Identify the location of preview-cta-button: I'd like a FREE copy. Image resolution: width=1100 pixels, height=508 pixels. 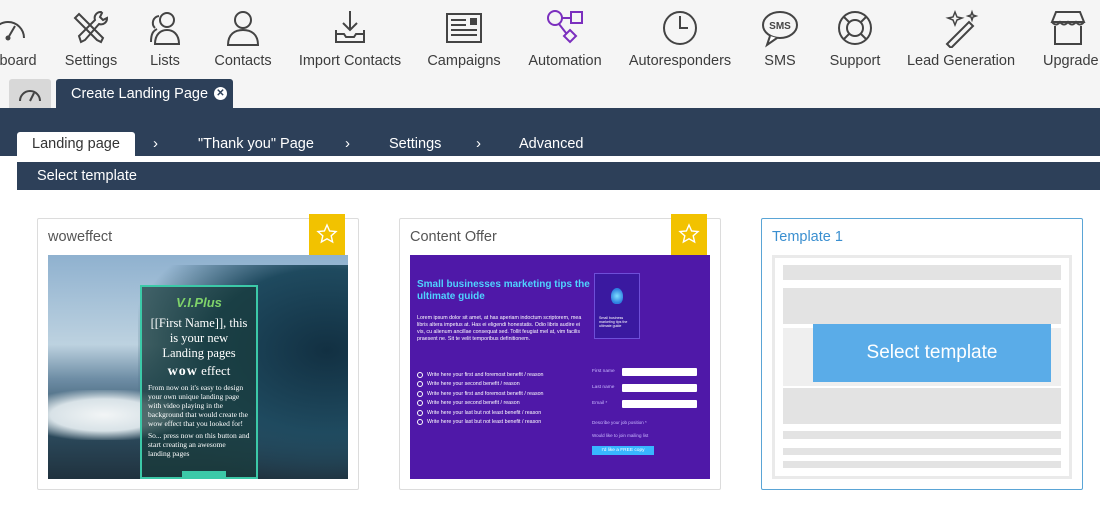
(623, 450).